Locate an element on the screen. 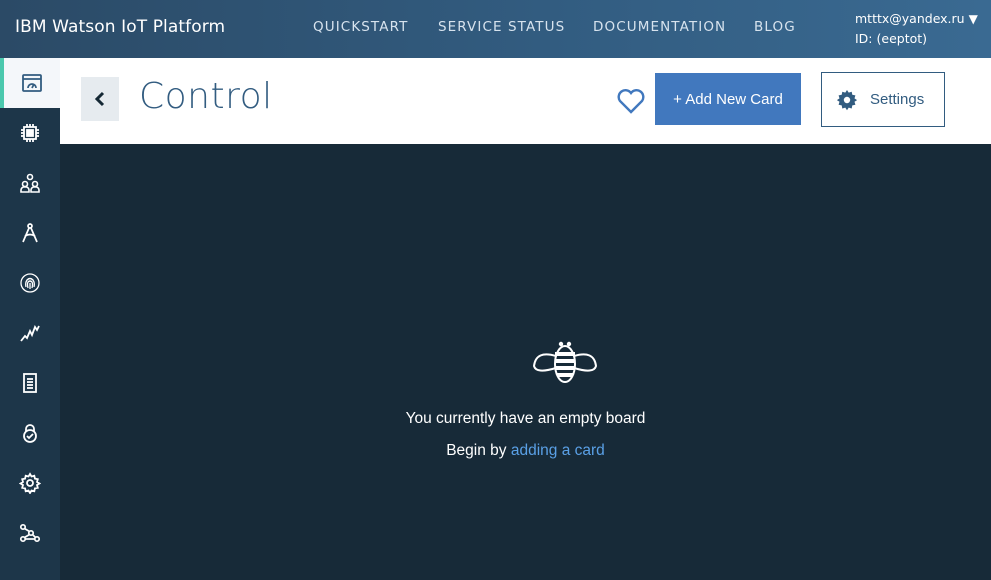  settings-button: Settings is located at coordinates (883, 99).